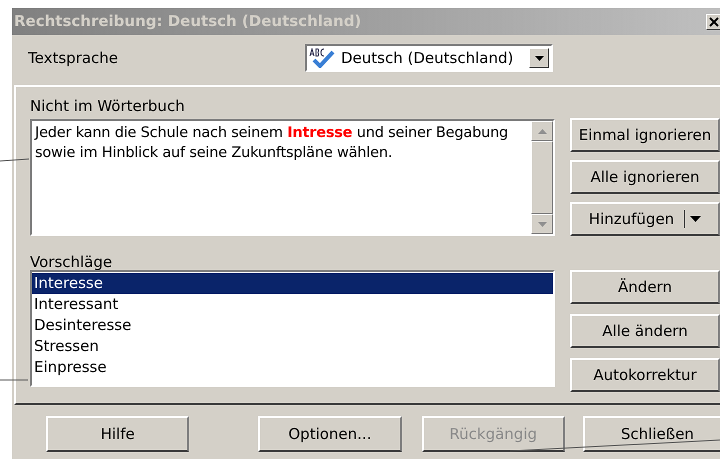  Describe the element at coordinates (108, 106) in the screenshot. I see `section-label: Nicht im Wörterbuch` at that location.